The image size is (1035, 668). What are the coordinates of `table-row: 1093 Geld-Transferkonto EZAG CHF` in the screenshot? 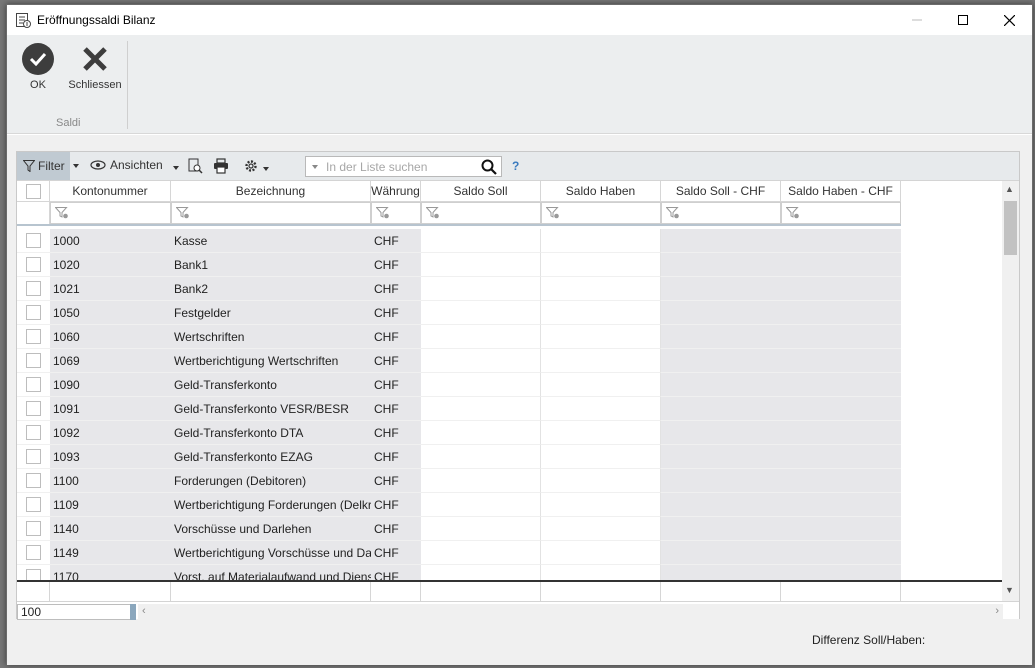 It's located at (509, 457).